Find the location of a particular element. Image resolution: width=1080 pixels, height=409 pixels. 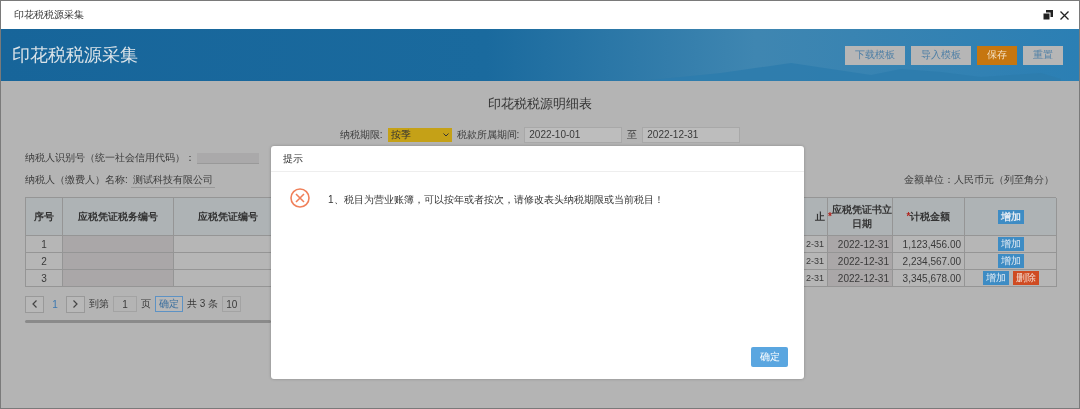

restore-icon is located at coordinates (1048, 15).